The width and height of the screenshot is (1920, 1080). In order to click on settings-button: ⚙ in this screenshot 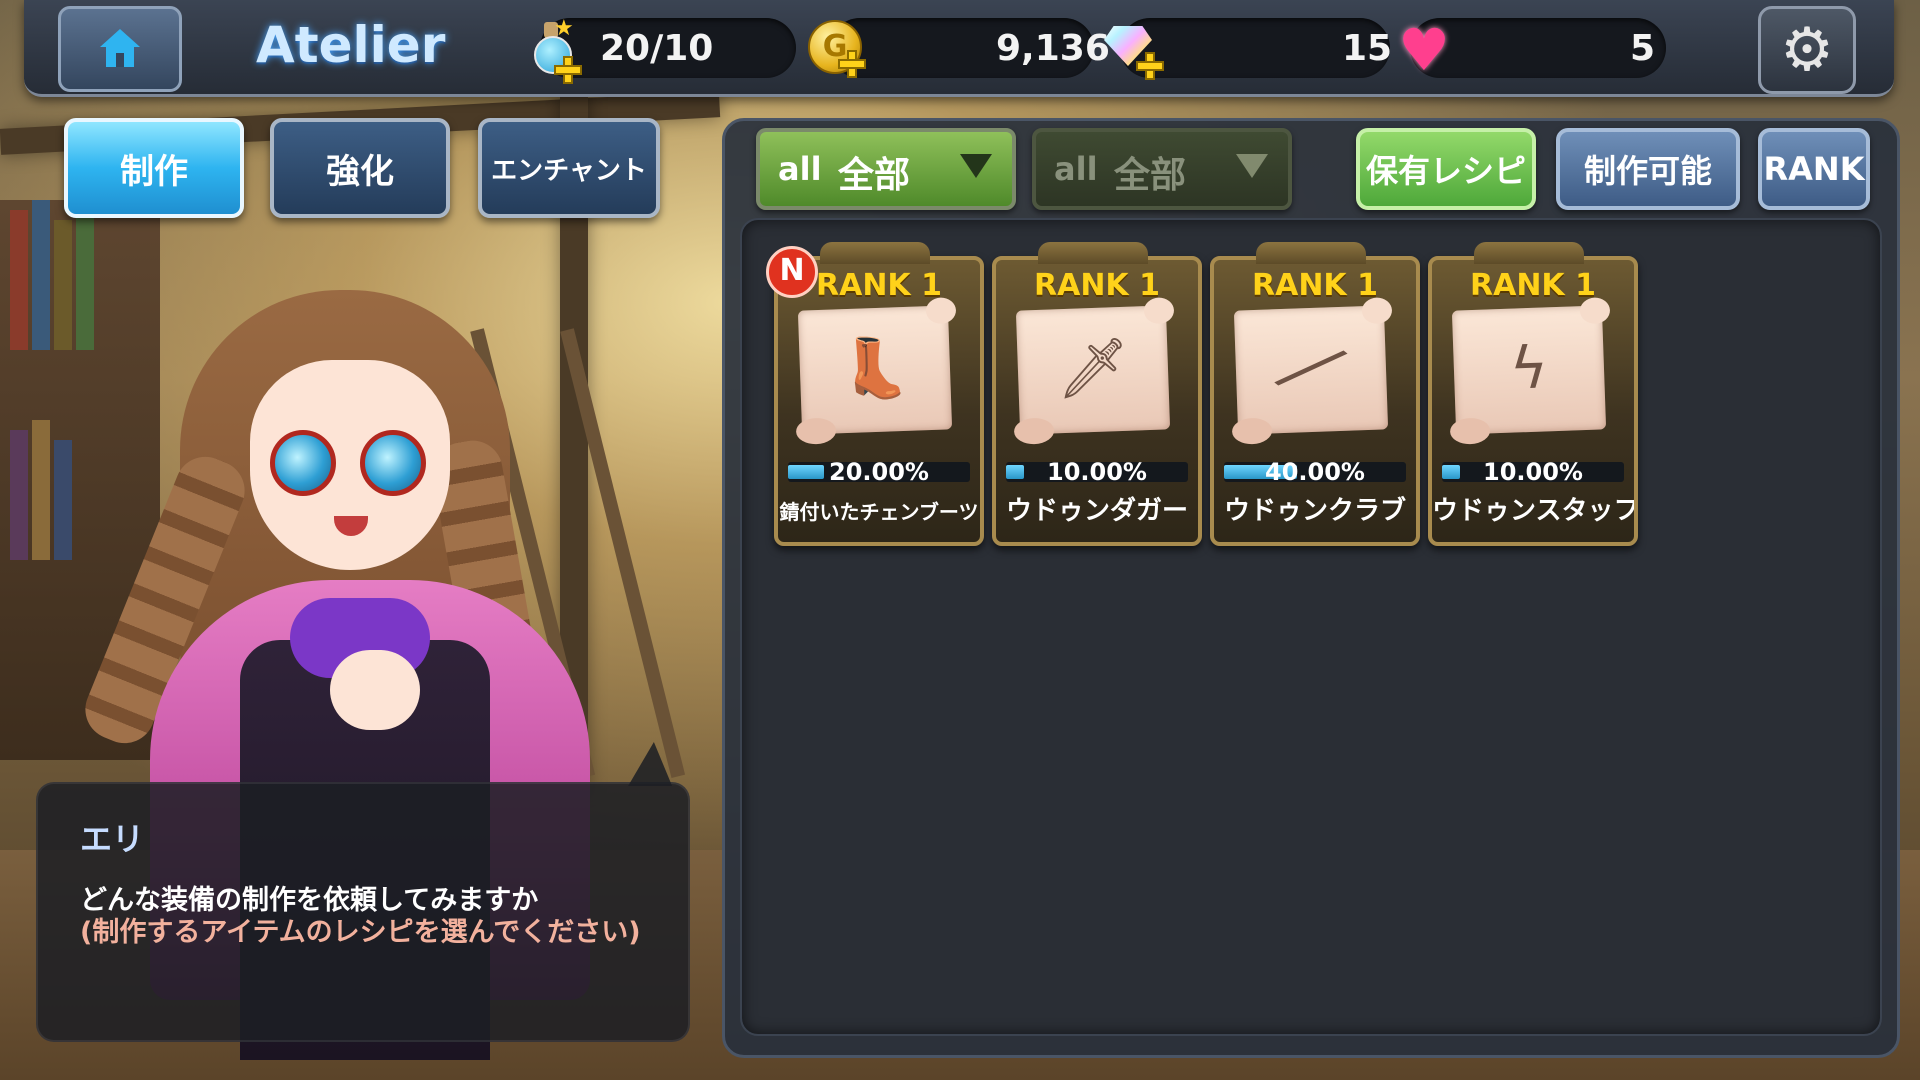, I will do `click(1807, 50)`.